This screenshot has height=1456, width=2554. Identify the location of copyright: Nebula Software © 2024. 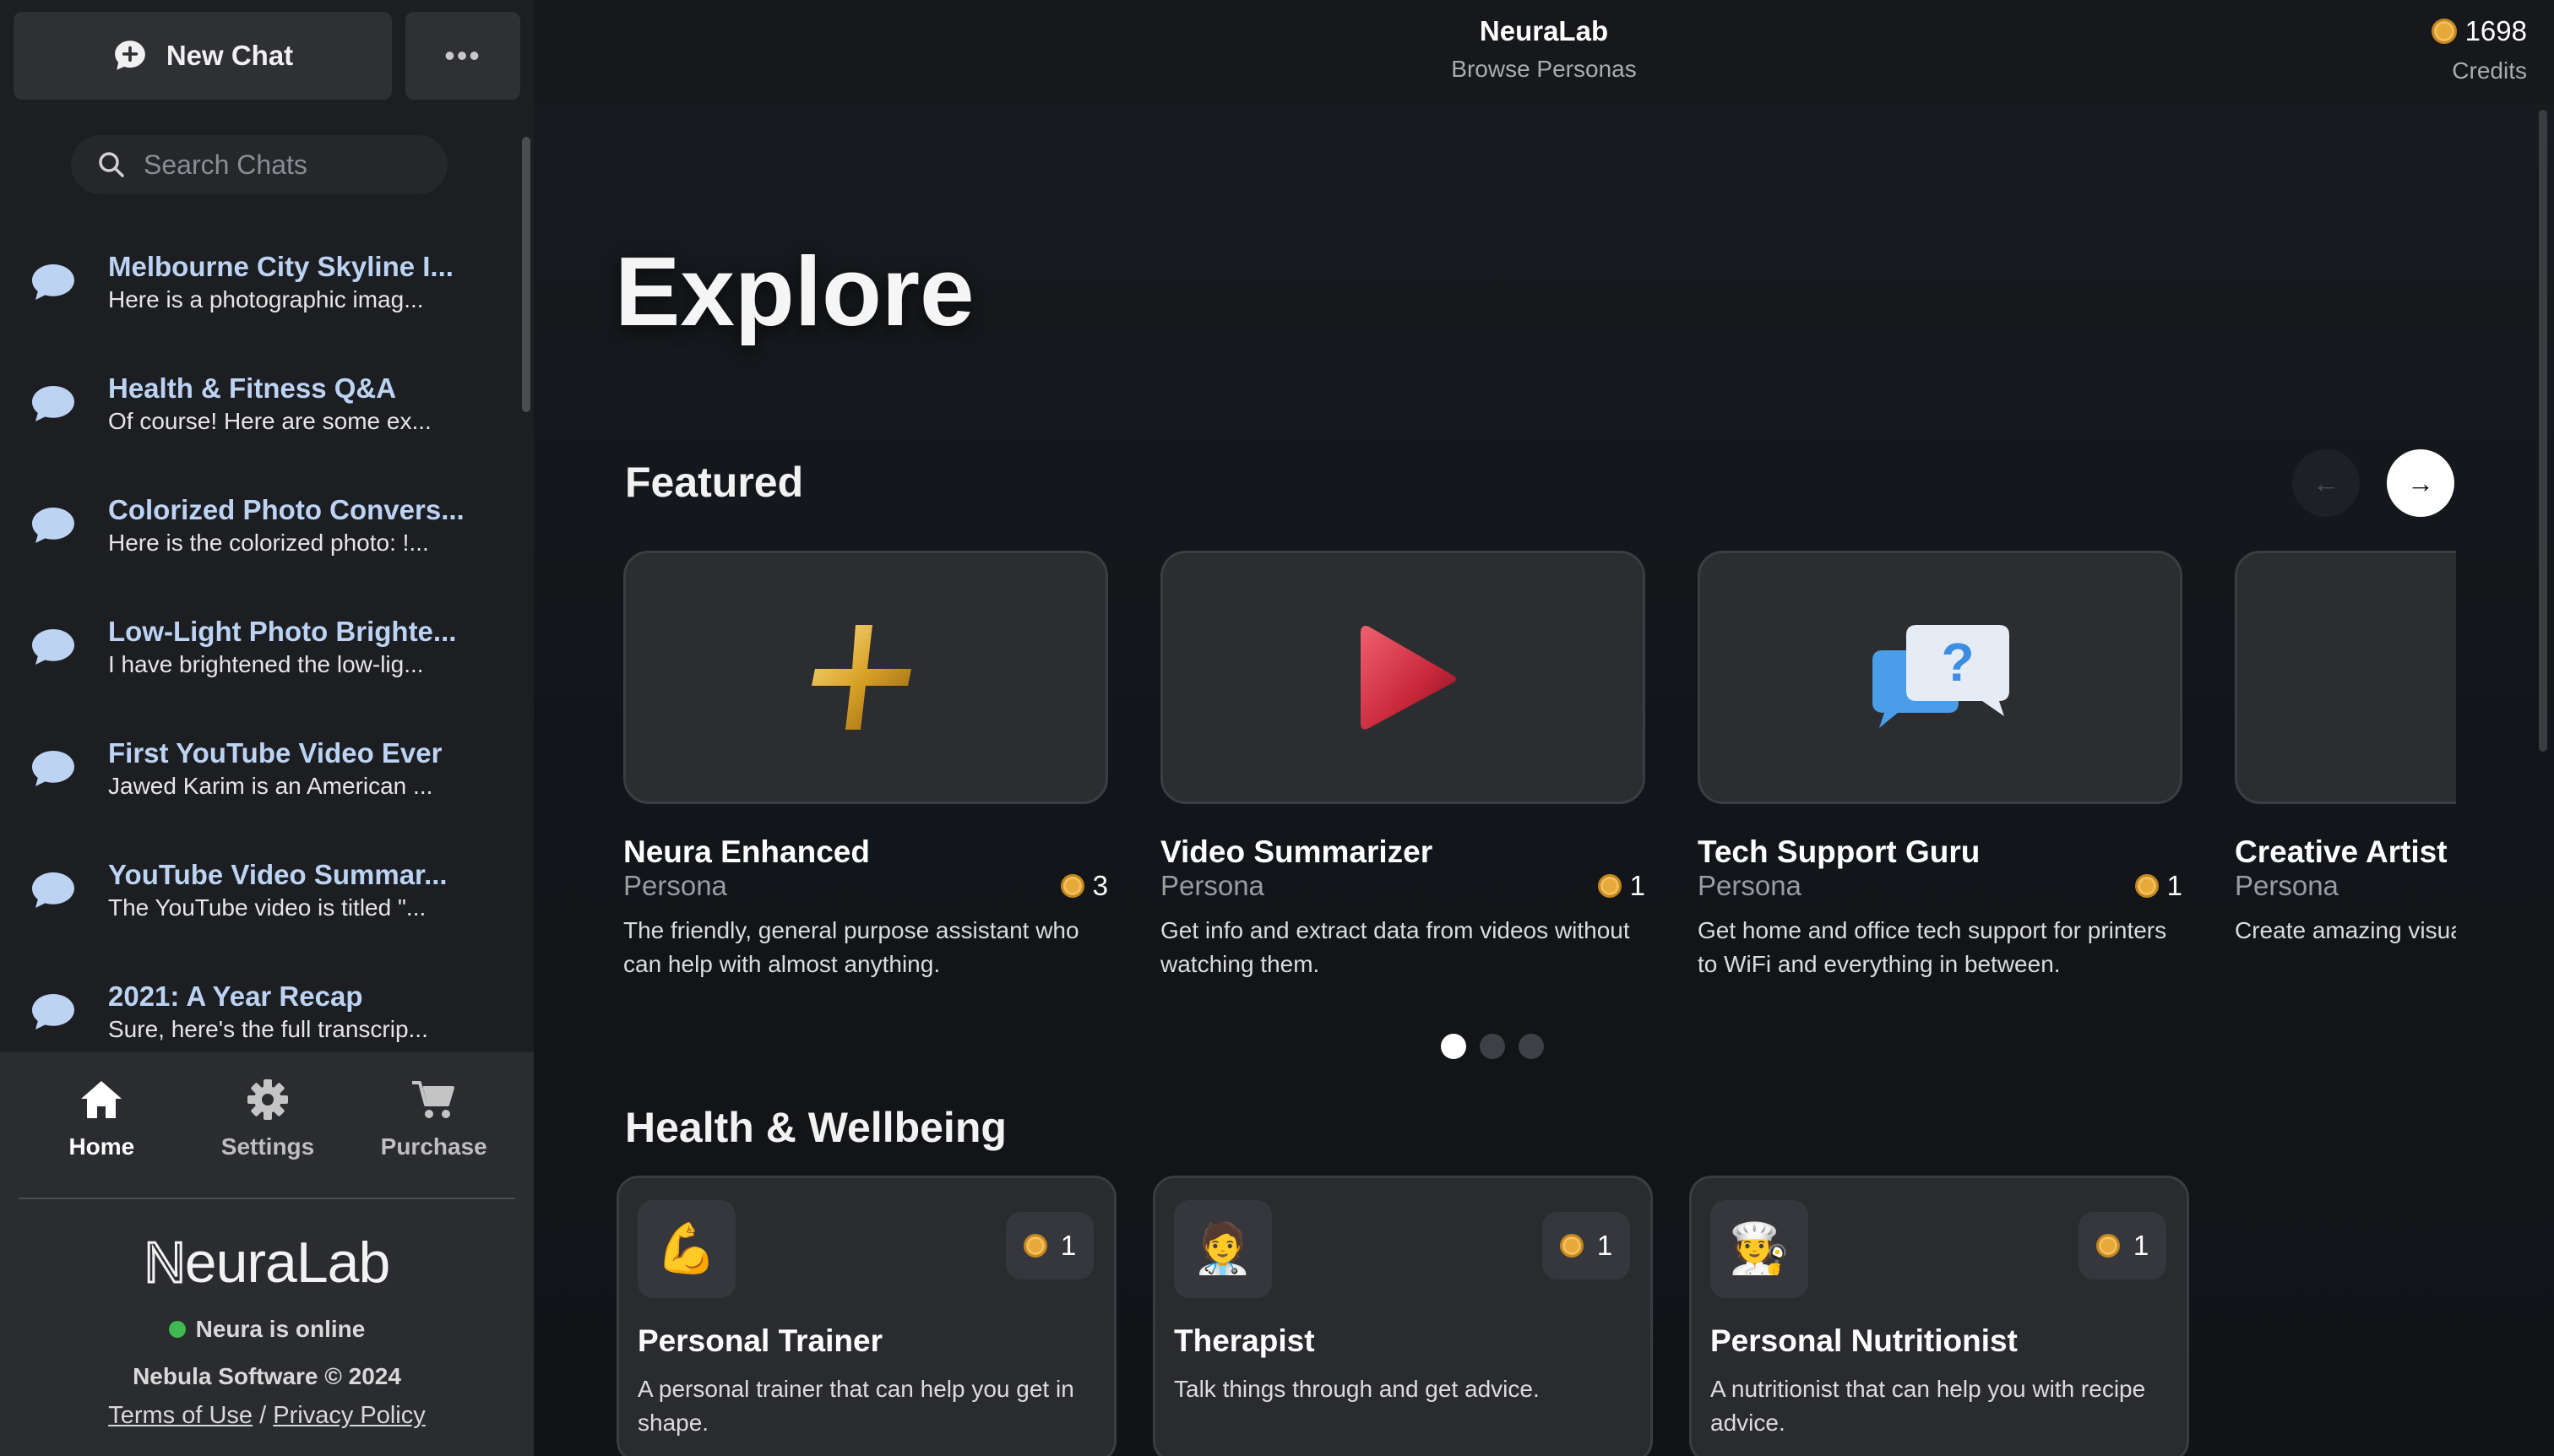
(267, 1376).